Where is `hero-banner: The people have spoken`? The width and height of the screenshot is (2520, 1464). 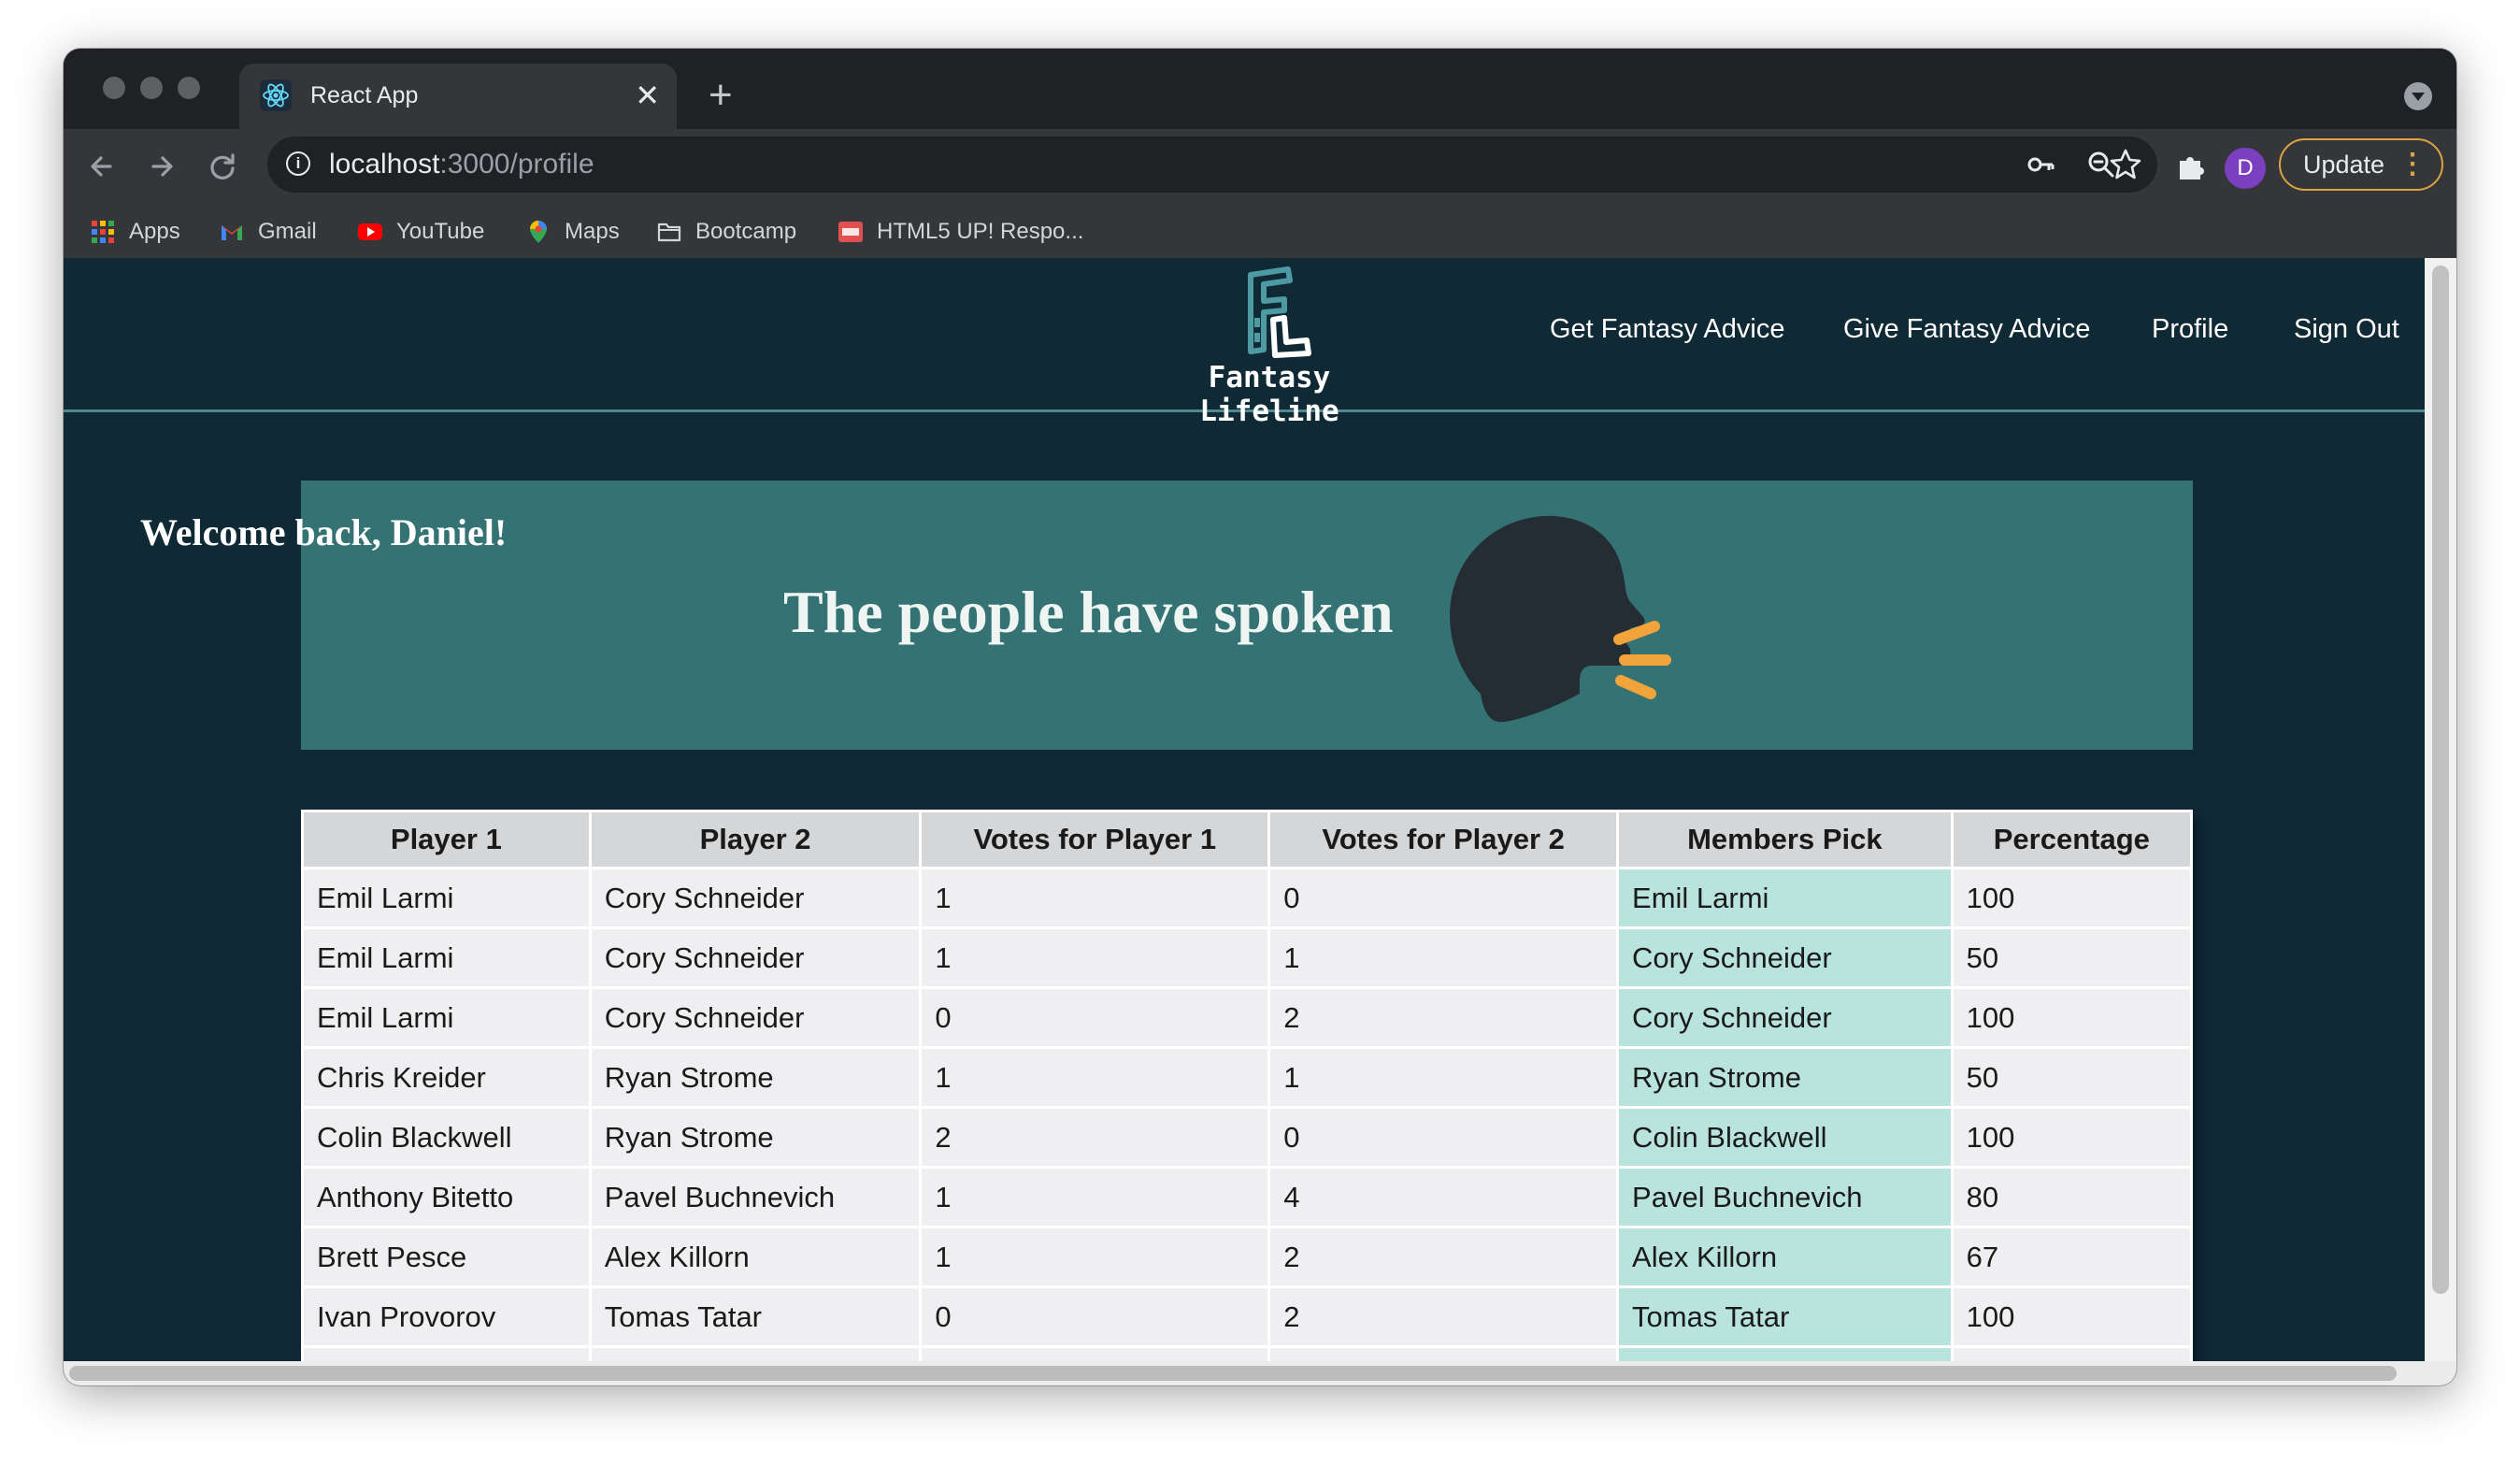
hero-banner: The people have spoken is located at coordinates (1247, 615).